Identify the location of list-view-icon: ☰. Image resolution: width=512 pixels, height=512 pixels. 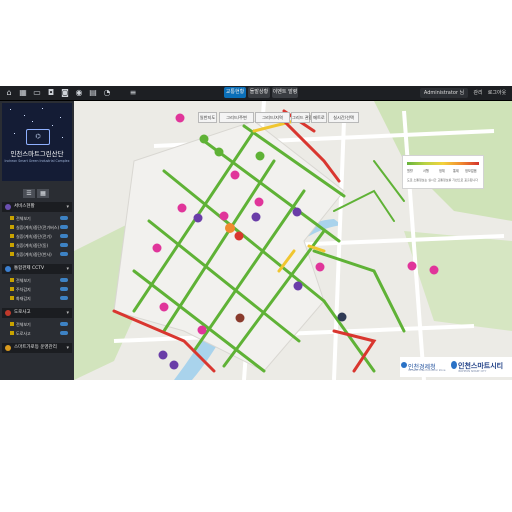
(29, 193).